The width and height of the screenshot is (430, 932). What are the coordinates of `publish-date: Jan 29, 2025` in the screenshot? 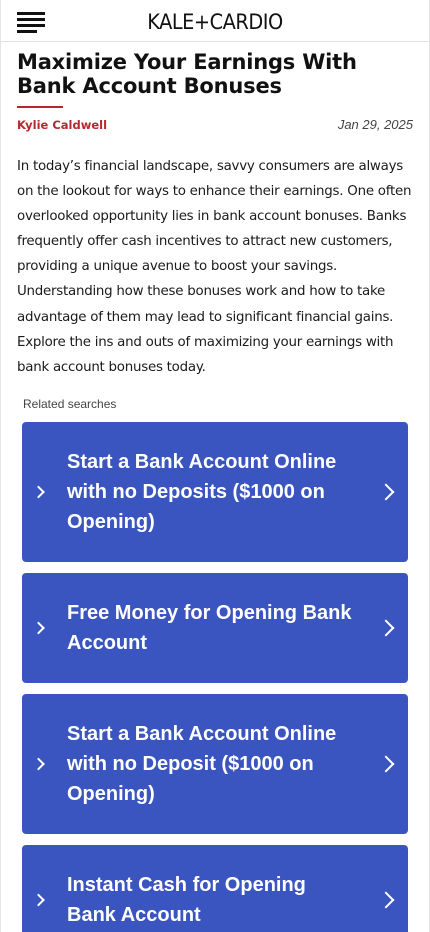 It's located at (375, 124).